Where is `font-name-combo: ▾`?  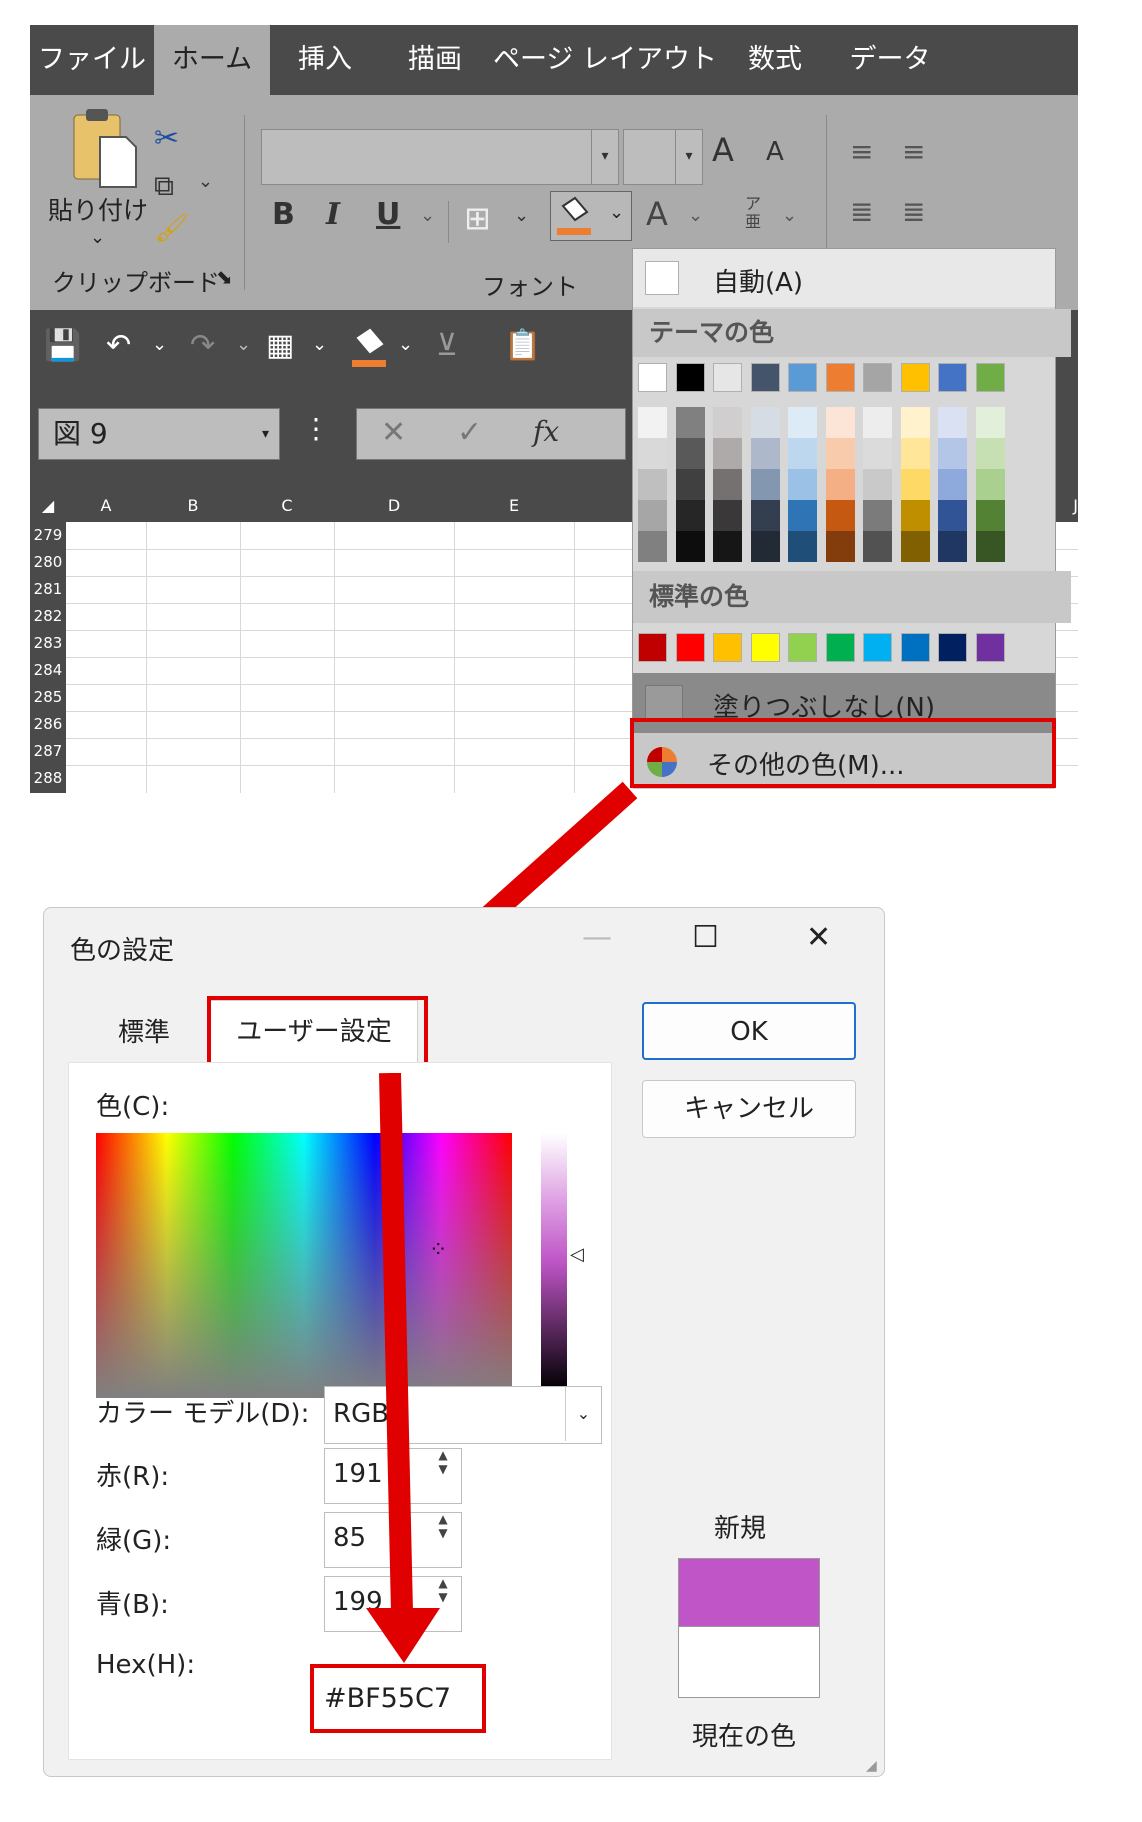
font-name-combo: ▾ is located at coordinates (440, 157).